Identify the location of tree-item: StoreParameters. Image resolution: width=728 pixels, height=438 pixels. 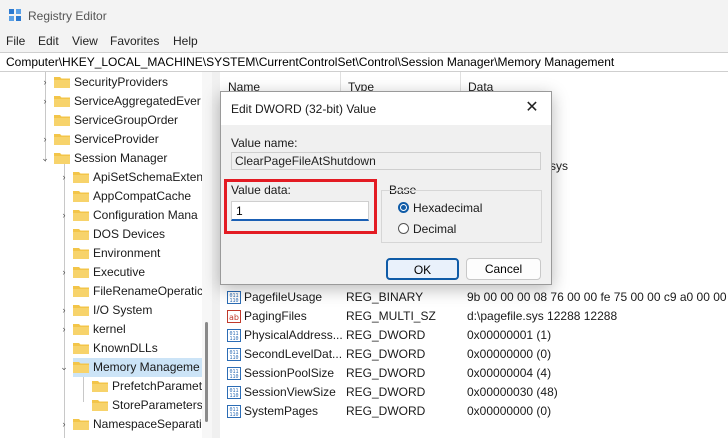
(101, 405).